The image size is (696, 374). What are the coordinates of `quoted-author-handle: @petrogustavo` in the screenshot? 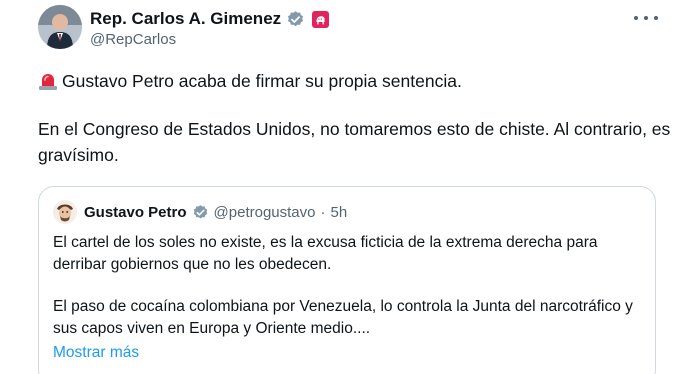 It's located at (265, 212).